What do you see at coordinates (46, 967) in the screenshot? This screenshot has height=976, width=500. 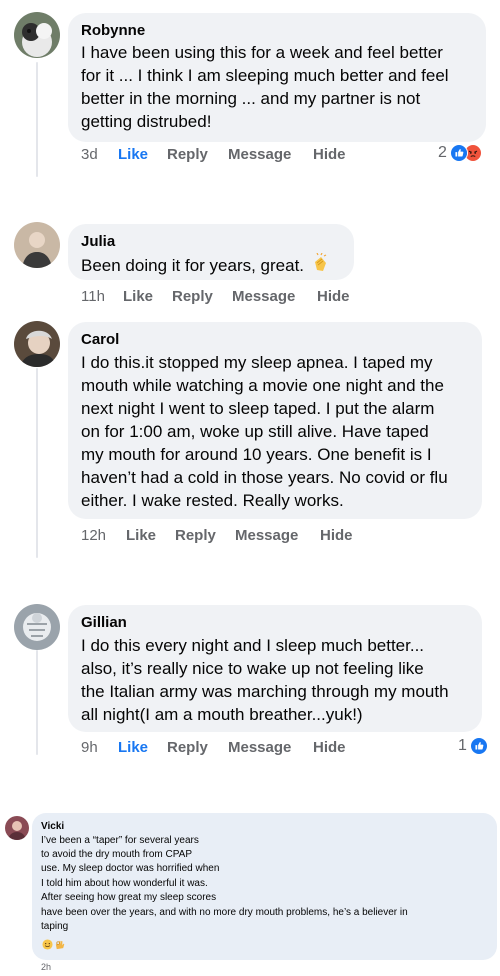 I see `timestamp: 2h` at bounding box center [46, 967].